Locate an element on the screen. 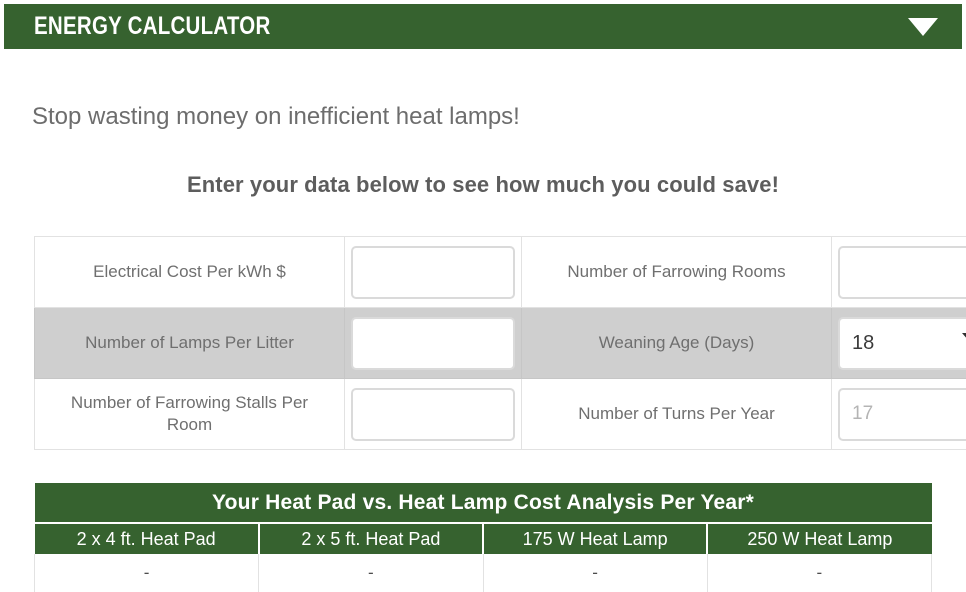 This screenshot has width=966, height=592. weaning-age-selected-value: 18 is located at coordinates (863, 343).